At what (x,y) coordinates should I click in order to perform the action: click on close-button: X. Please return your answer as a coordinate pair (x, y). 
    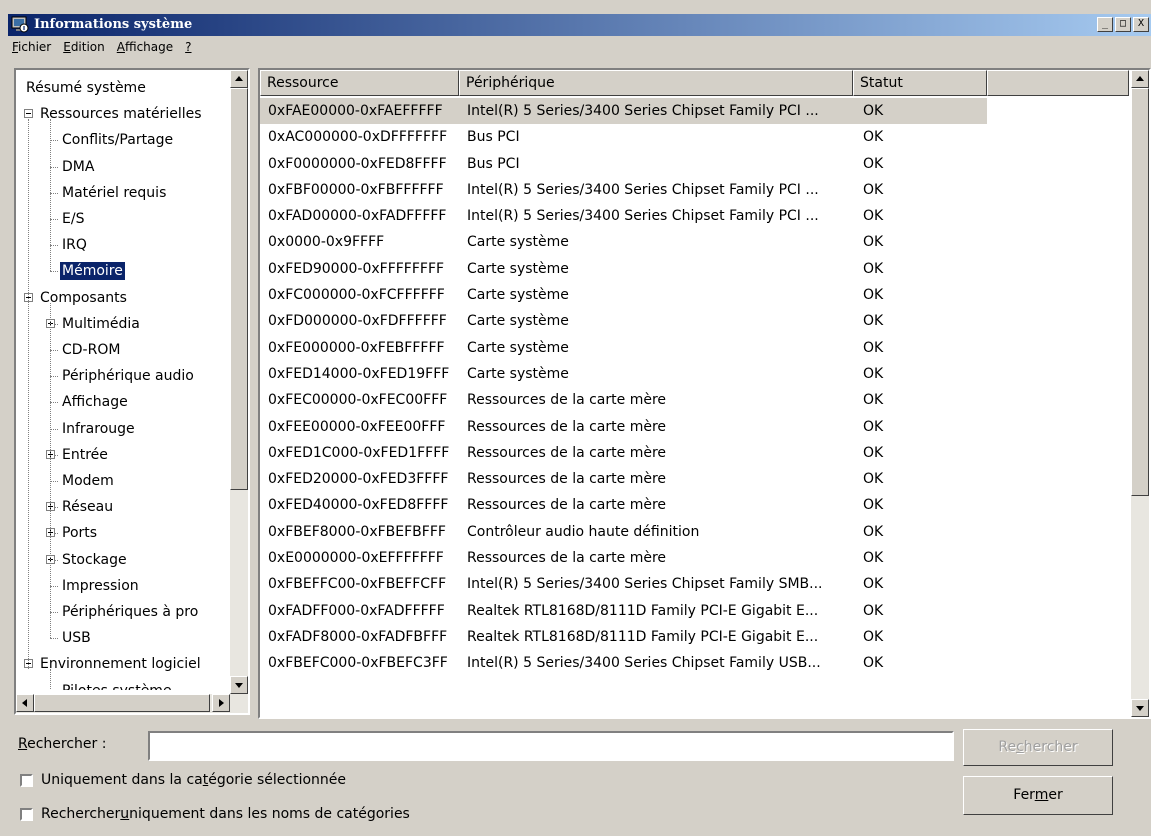
    Looking at the image, I should click on (1141, 24).